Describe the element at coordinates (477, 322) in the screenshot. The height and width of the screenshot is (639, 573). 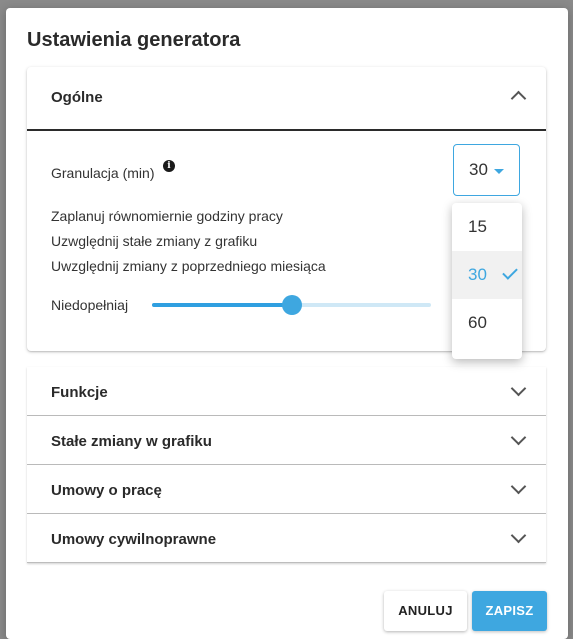
I see `dropdown-option-label: 60` at that location.